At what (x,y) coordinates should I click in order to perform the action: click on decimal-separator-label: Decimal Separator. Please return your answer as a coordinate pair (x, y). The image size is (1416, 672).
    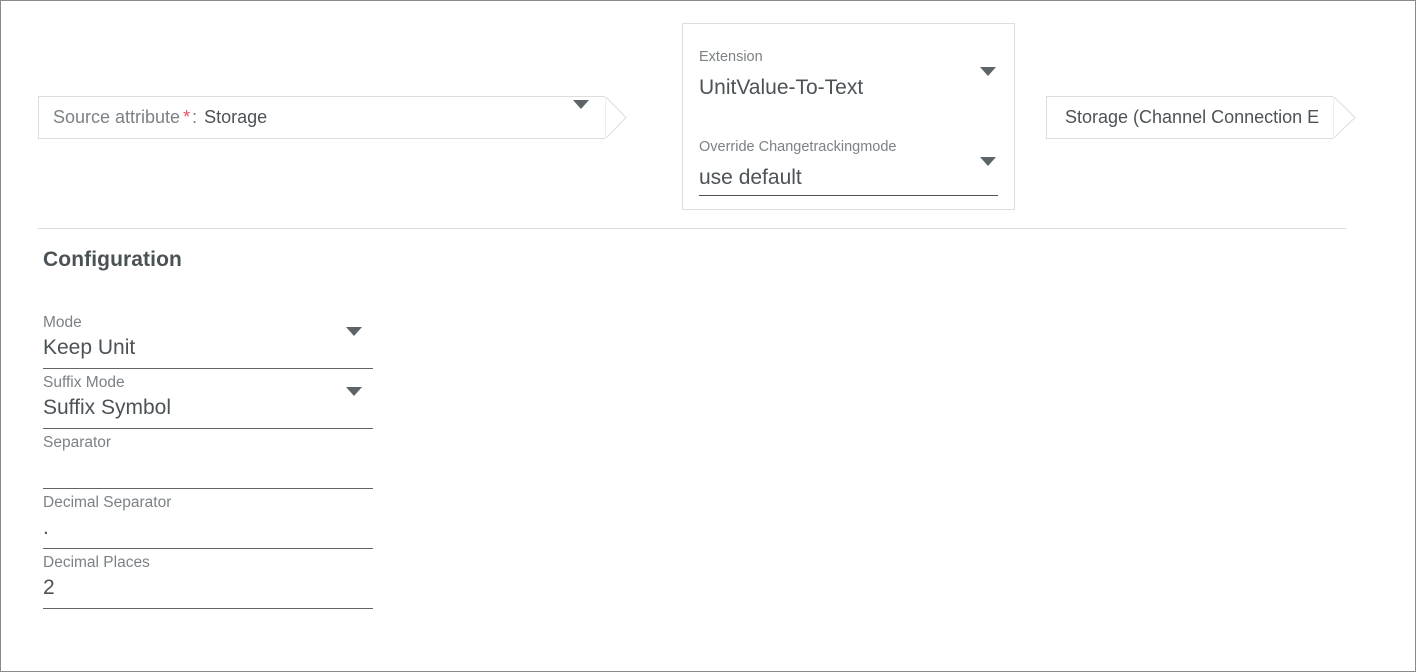
    Looking at the image, I should click on (107, 502).